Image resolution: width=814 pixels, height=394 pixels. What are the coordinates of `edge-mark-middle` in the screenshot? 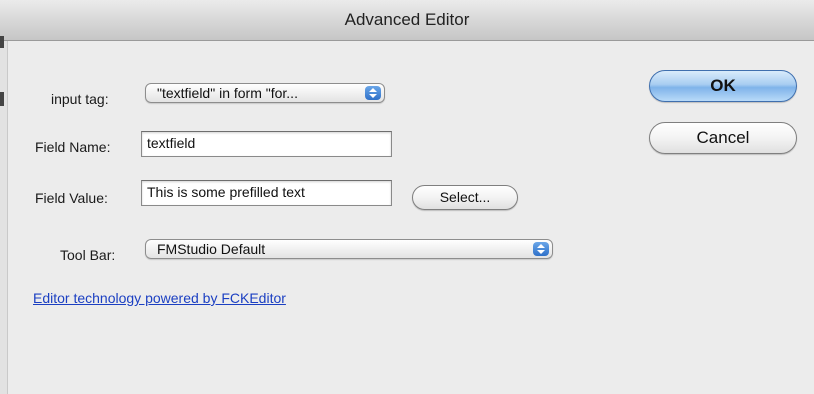 It's located at (2, 99).